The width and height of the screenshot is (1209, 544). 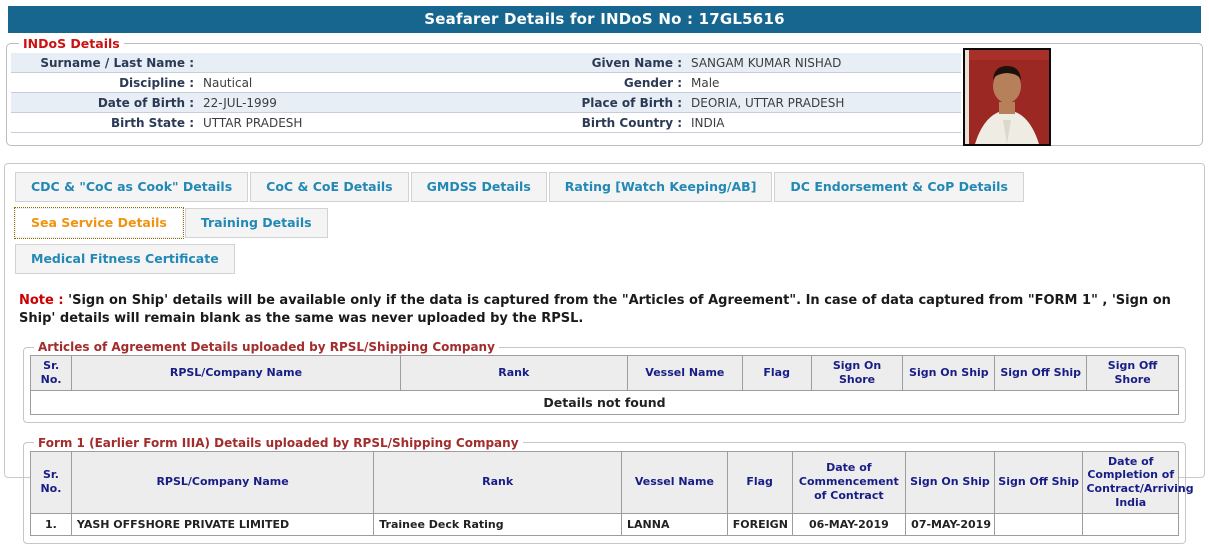 I want to click on birth-country-label: Birth Country :, so click(x=631, y=123).